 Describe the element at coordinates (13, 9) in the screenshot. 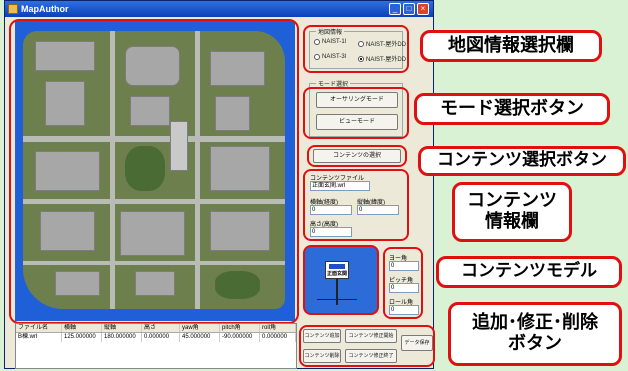

I see `app-icon` at that location.